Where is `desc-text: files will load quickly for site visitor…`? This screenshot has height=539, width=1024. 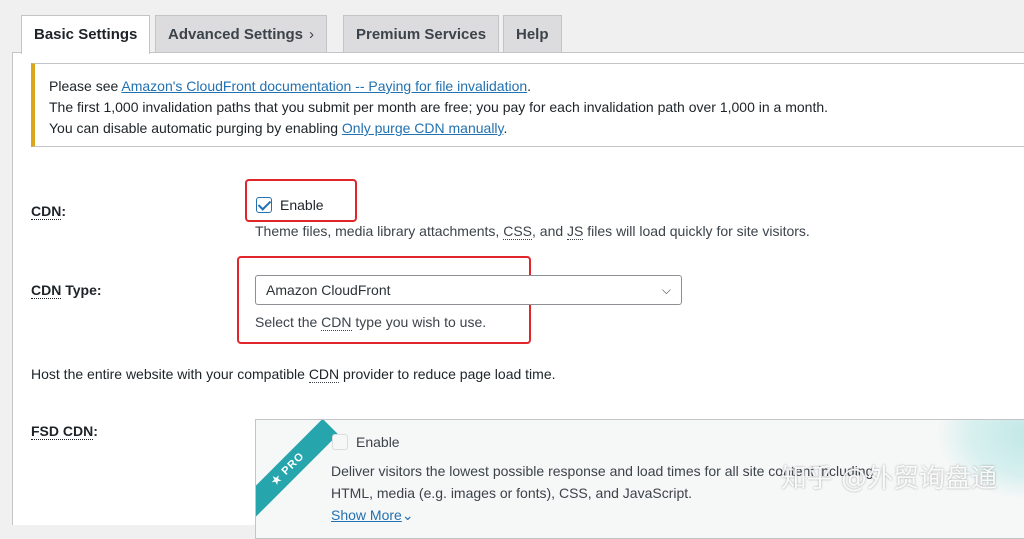
desc-text: files will load quickly for site visitor… is located at coordinates (696, 231).